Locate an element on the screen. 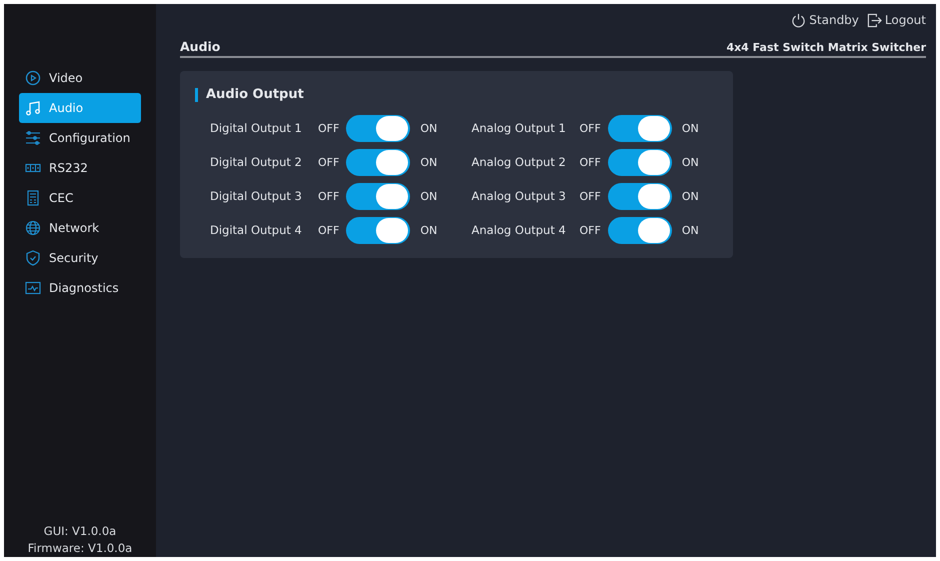 This screenshot has height=561, width=940. page-title: Audio is located at coordinates (200, 46).